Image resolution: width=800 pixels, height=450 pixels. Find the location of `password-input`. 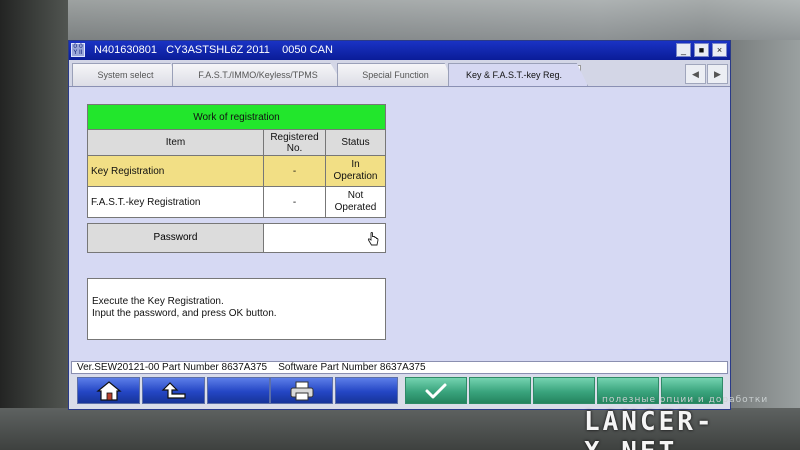

password-input is located at coordinates (324, 238).